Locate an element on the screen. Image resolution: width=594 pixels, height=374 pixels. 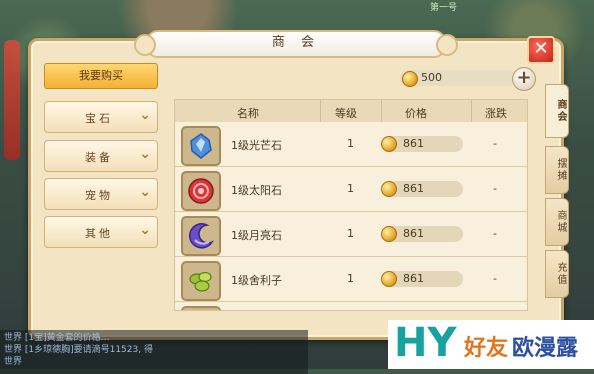
money-value: 500 is located at coordinates (431, 77).